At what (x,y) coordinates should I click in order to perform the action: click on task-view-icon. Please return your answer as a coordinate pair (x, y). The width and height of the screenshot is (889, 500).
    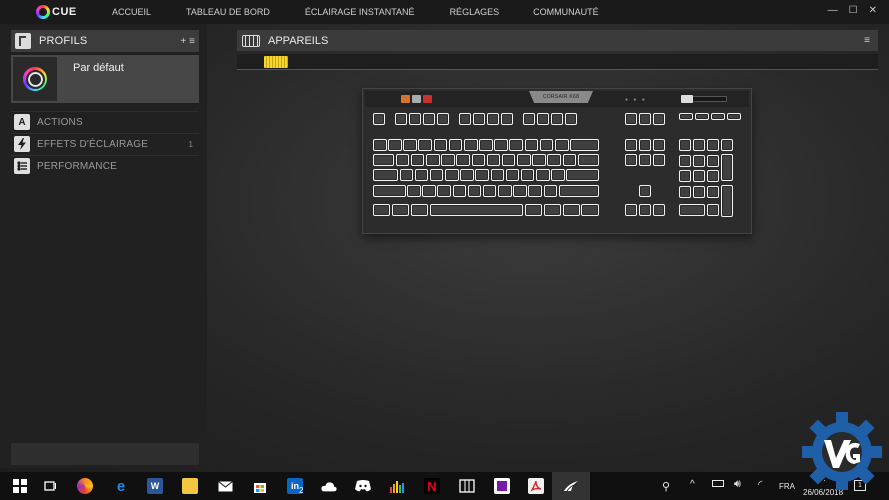
    Looking at the image, I should click on (50, 486).